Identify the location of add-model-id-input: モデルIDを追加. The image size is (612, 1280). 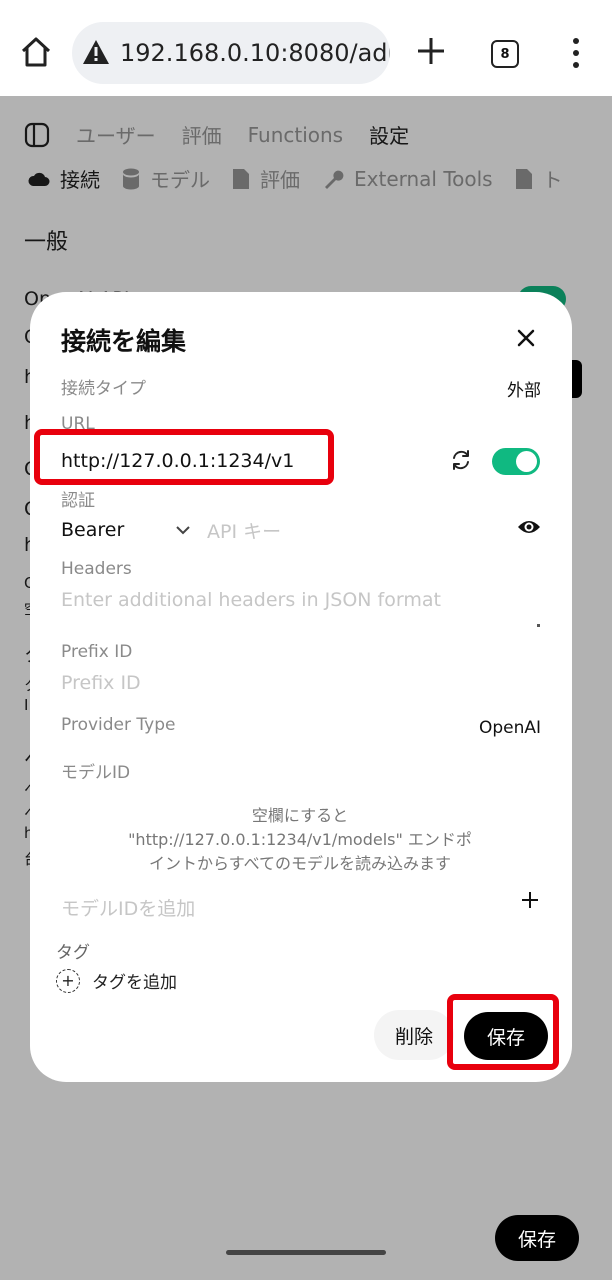
(128, 907).